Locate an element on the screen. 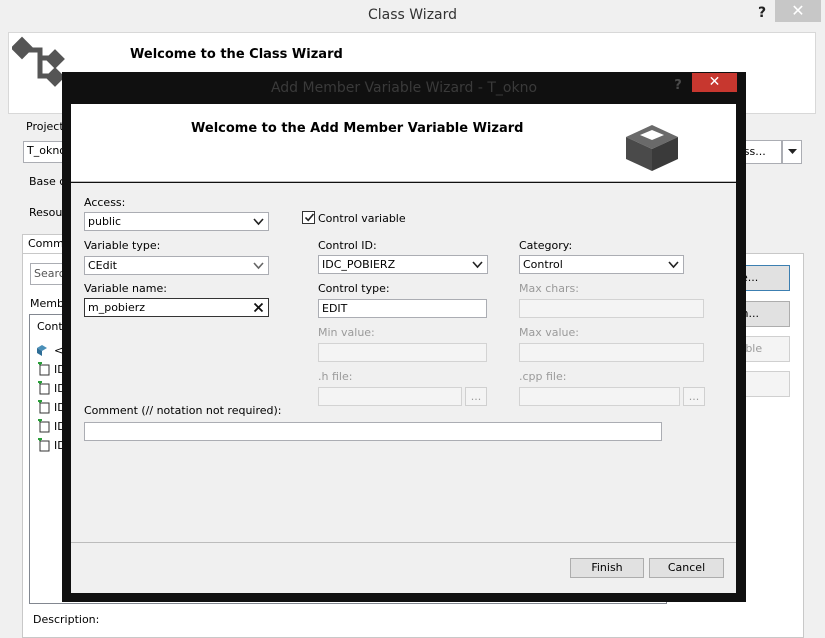 The width and height of the screenshot is (825, 638). min-value-label: Min value: is located at coordinates (346, 332).